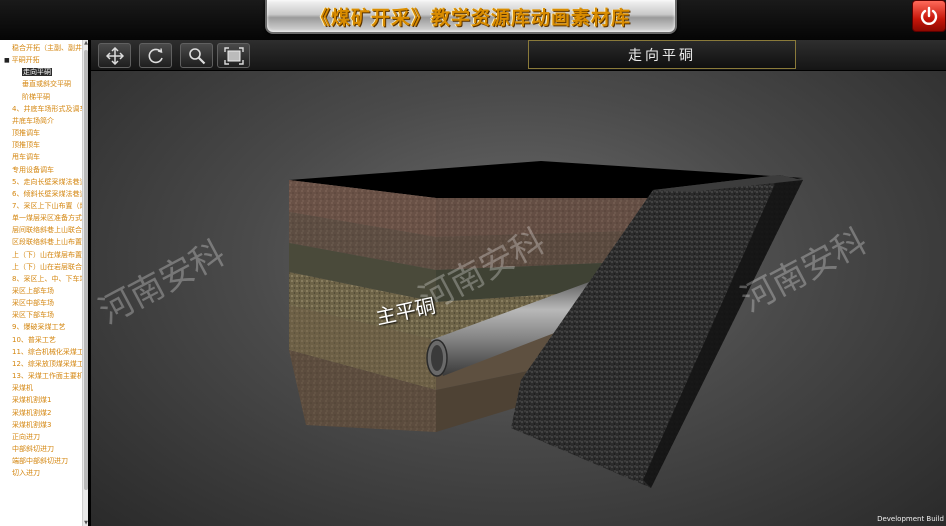  I want to click on sidebar-tree-item: 单一煤层采区准备方式, so click(42, 218).